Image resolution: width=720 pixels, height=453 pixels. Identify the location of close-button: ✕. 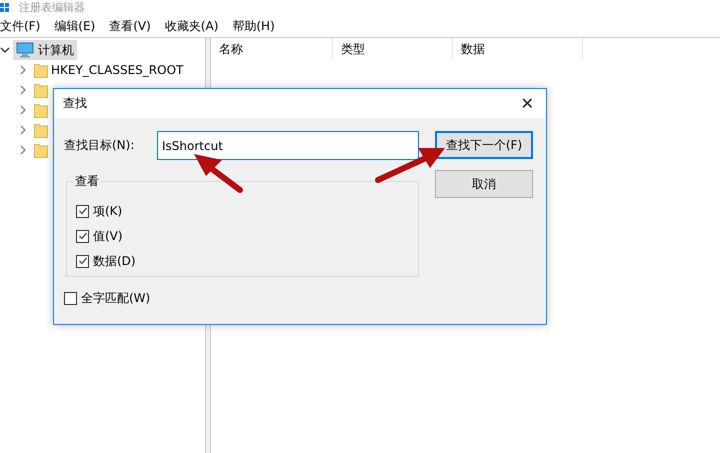
(527, 103).